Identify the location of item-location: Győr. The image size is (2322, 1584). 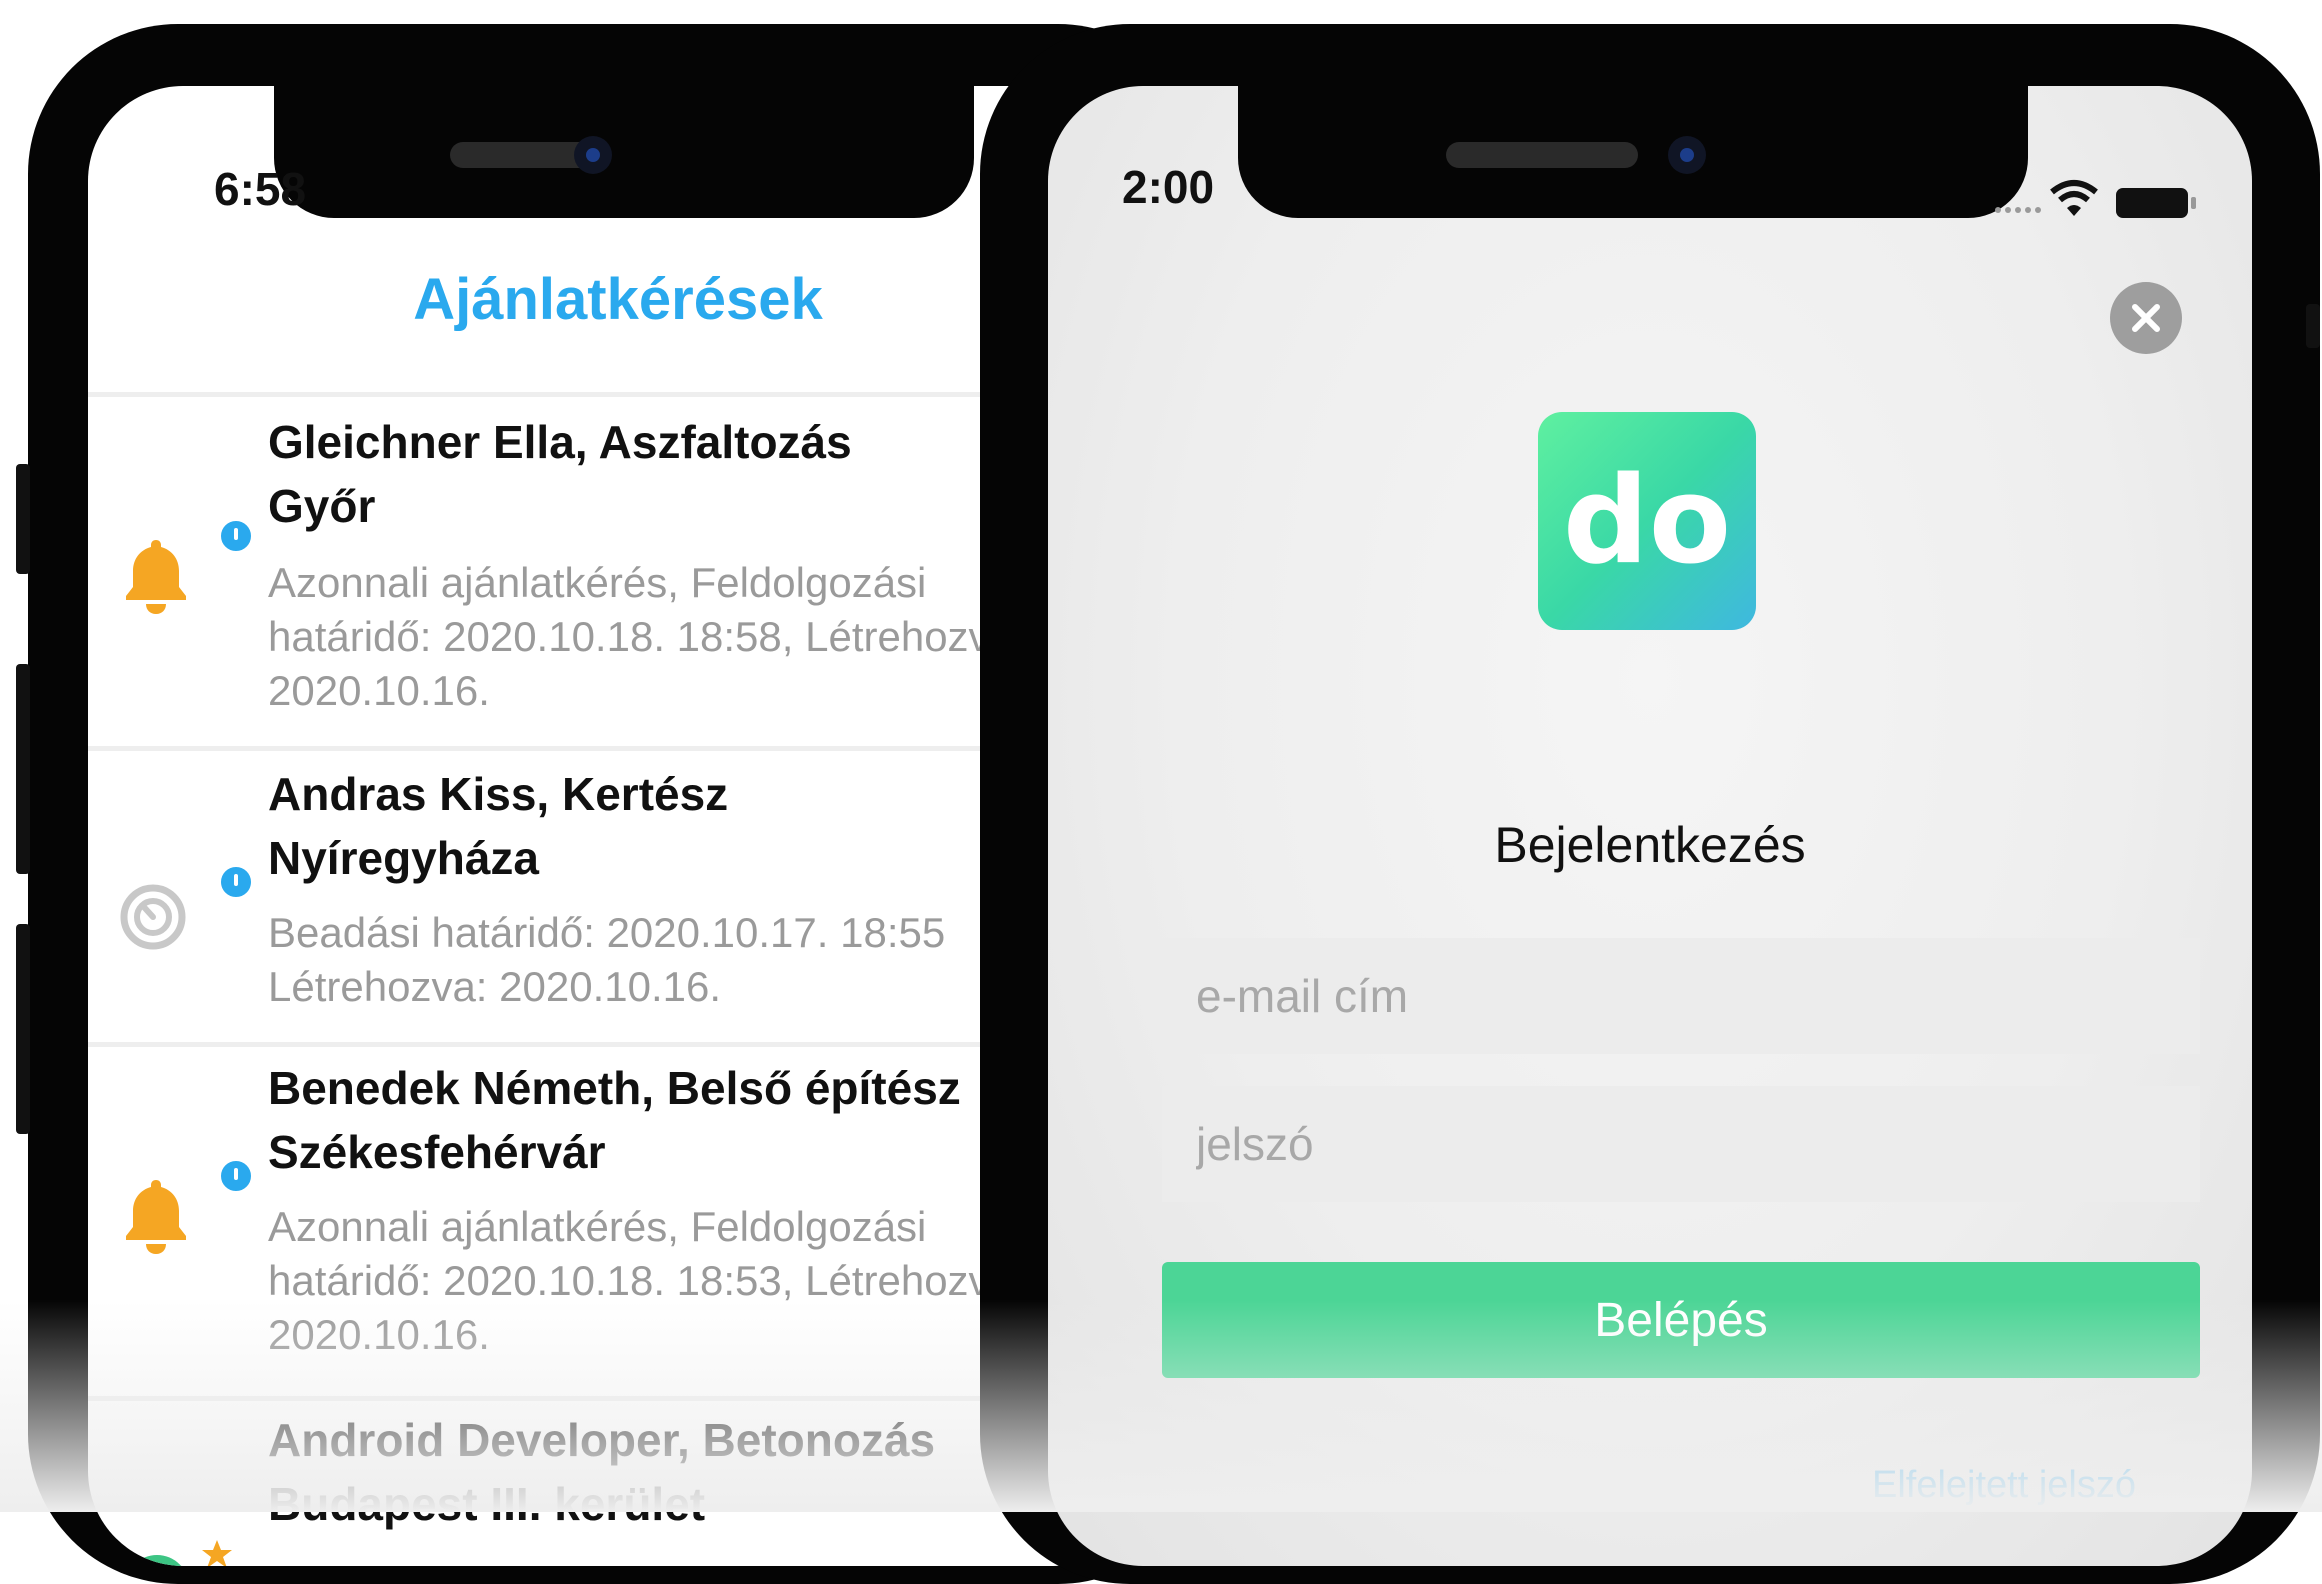
(322, 506).